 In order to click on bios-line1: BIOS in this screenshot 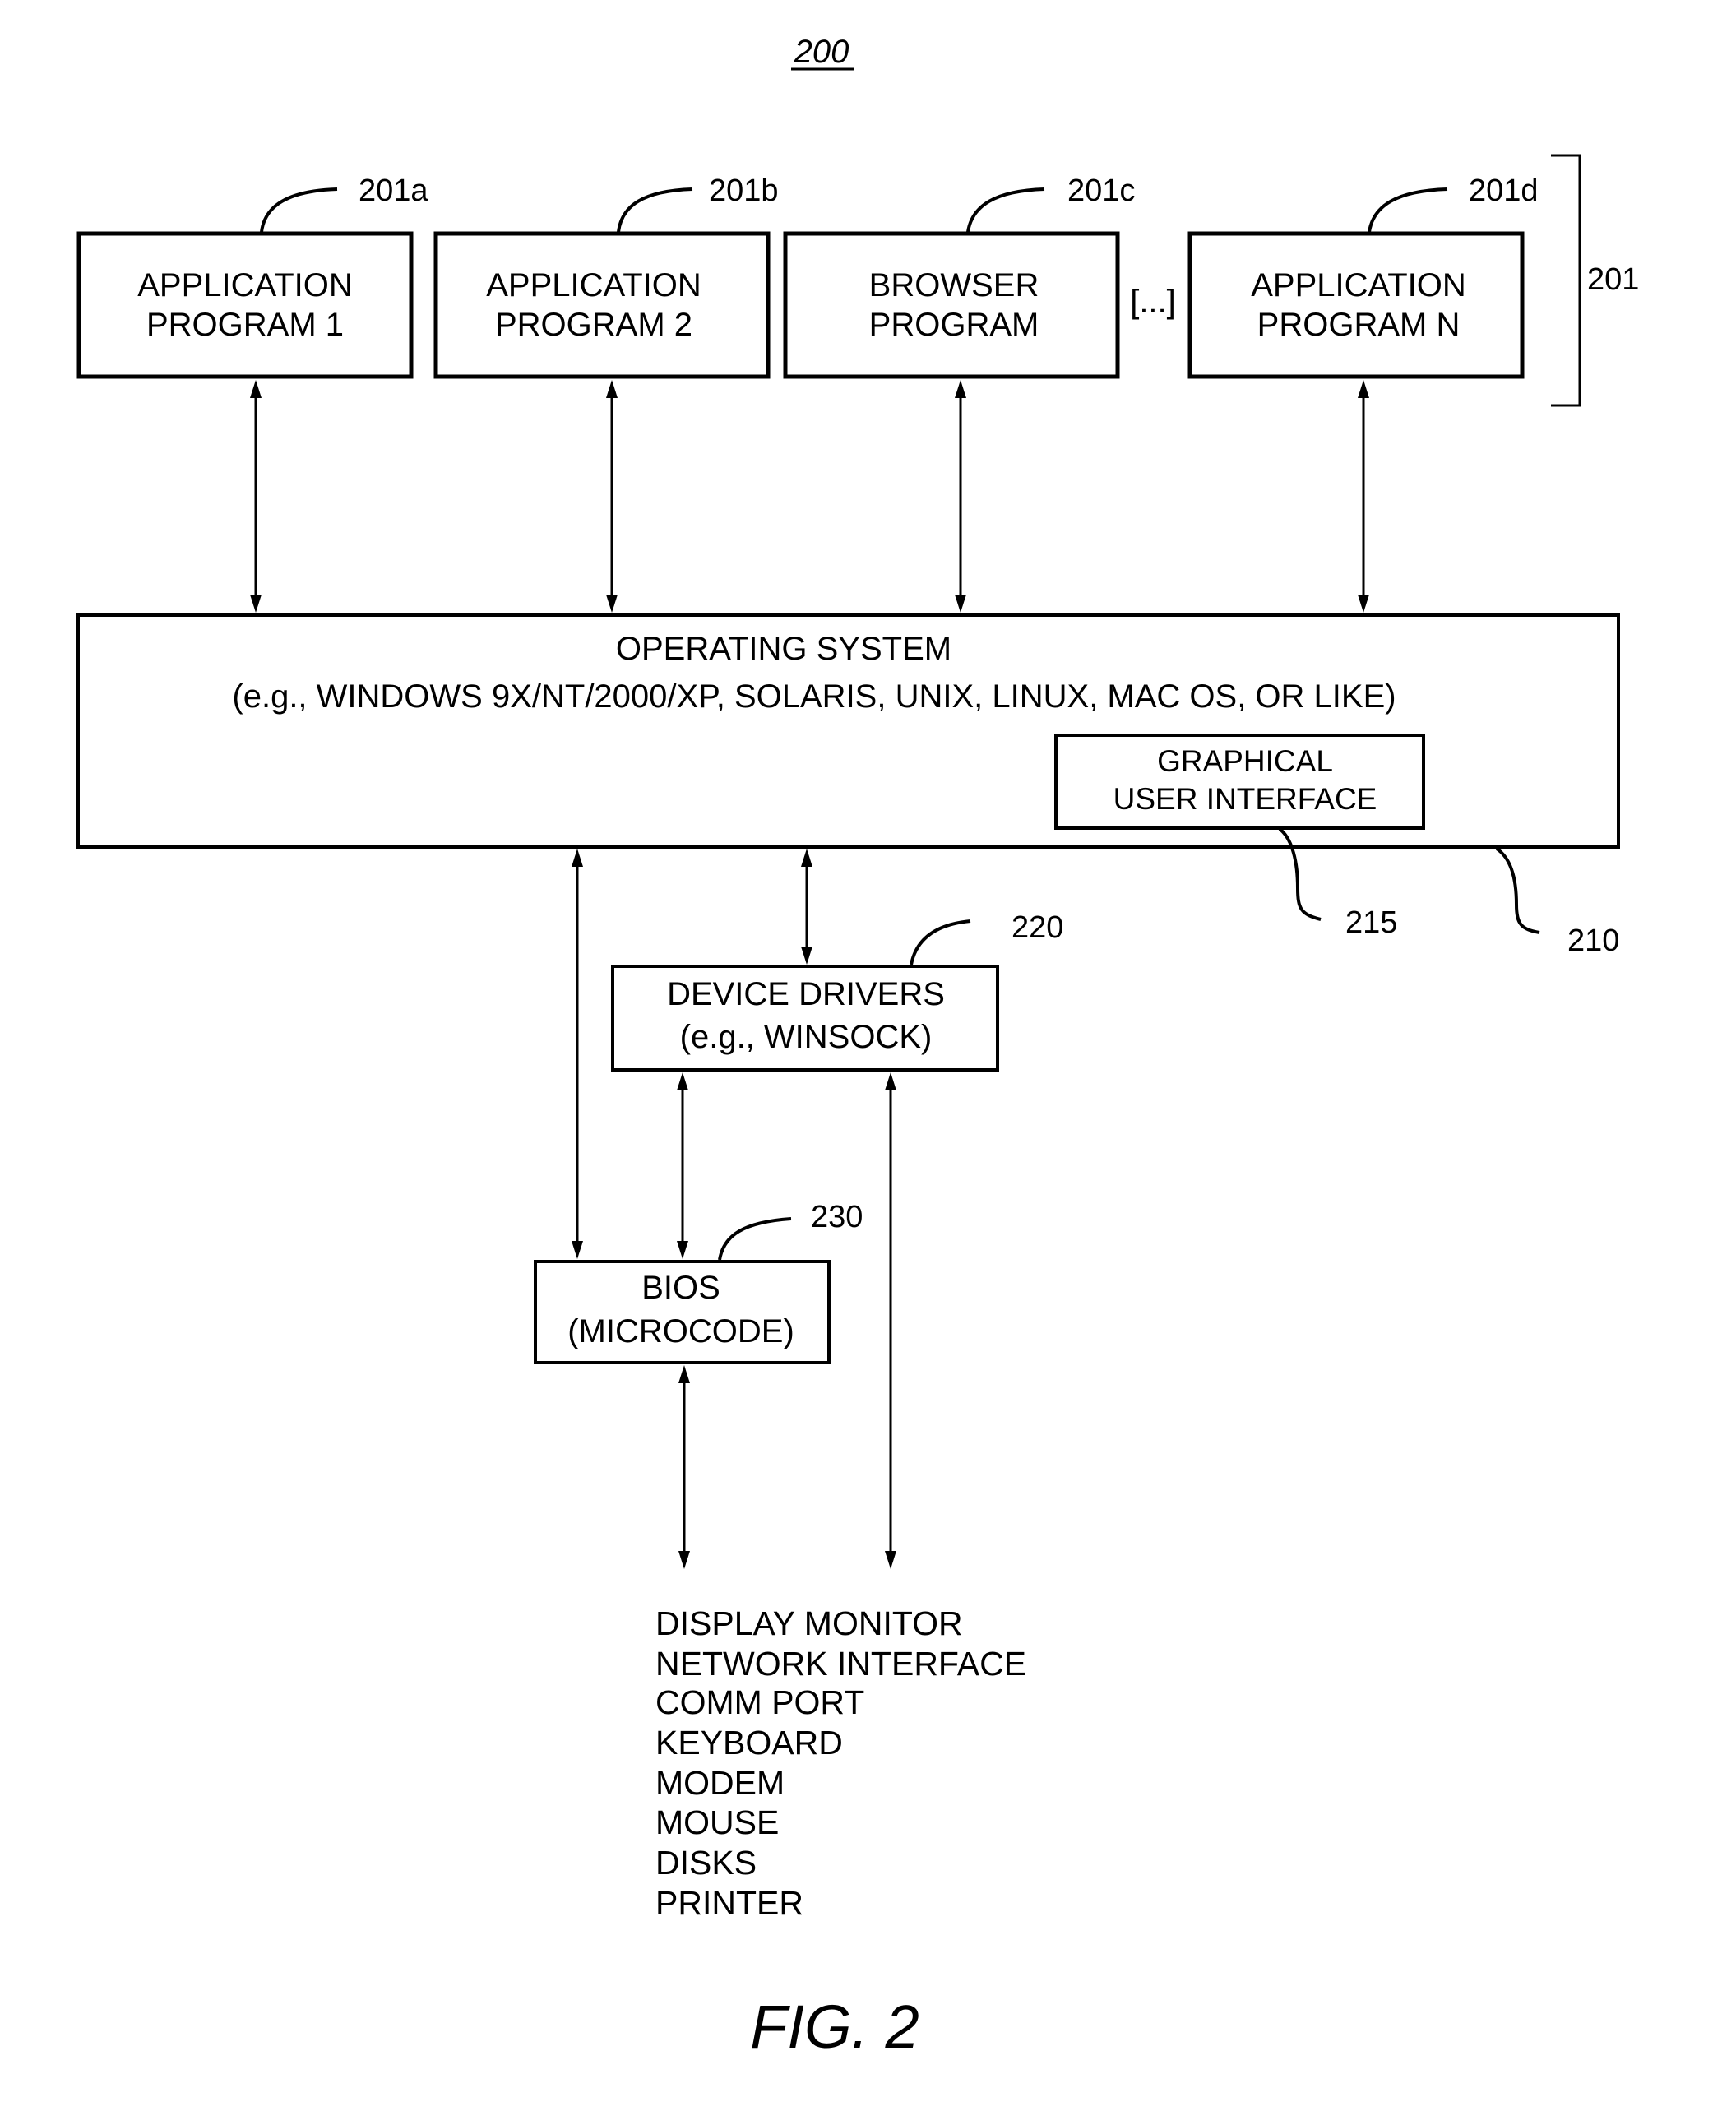, I will do `click(680, 1288)`.